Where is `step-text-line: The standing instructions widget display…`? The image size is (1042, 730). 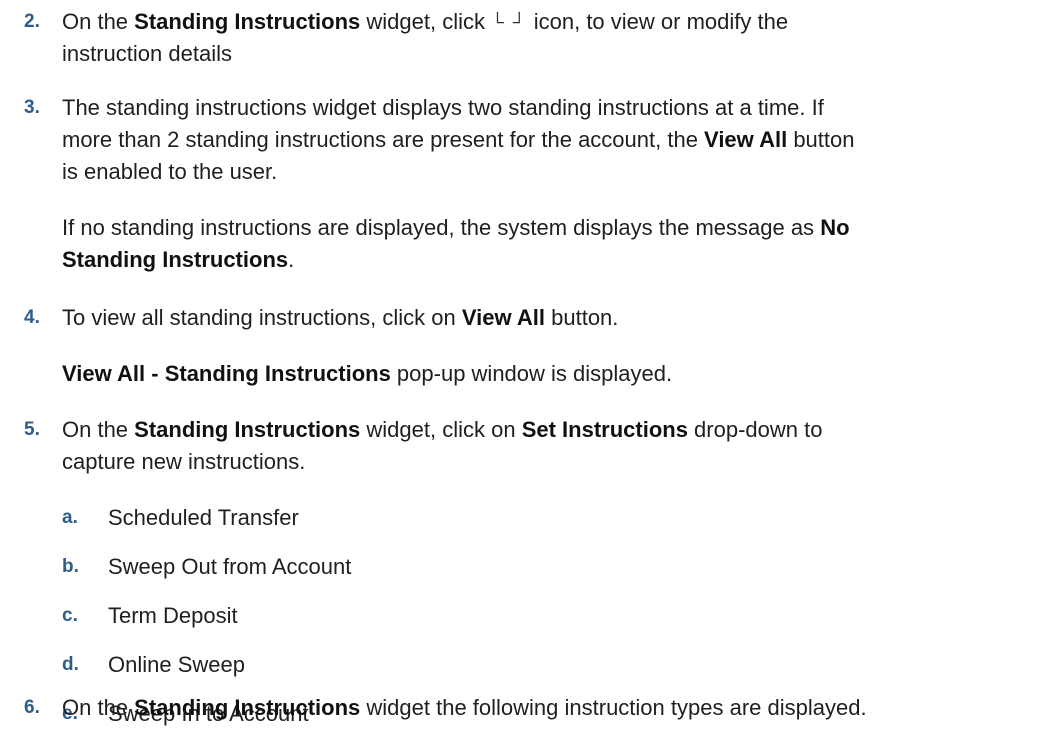 step-text-line: The standing instructions widget display… is located at coordinates (443, 107).